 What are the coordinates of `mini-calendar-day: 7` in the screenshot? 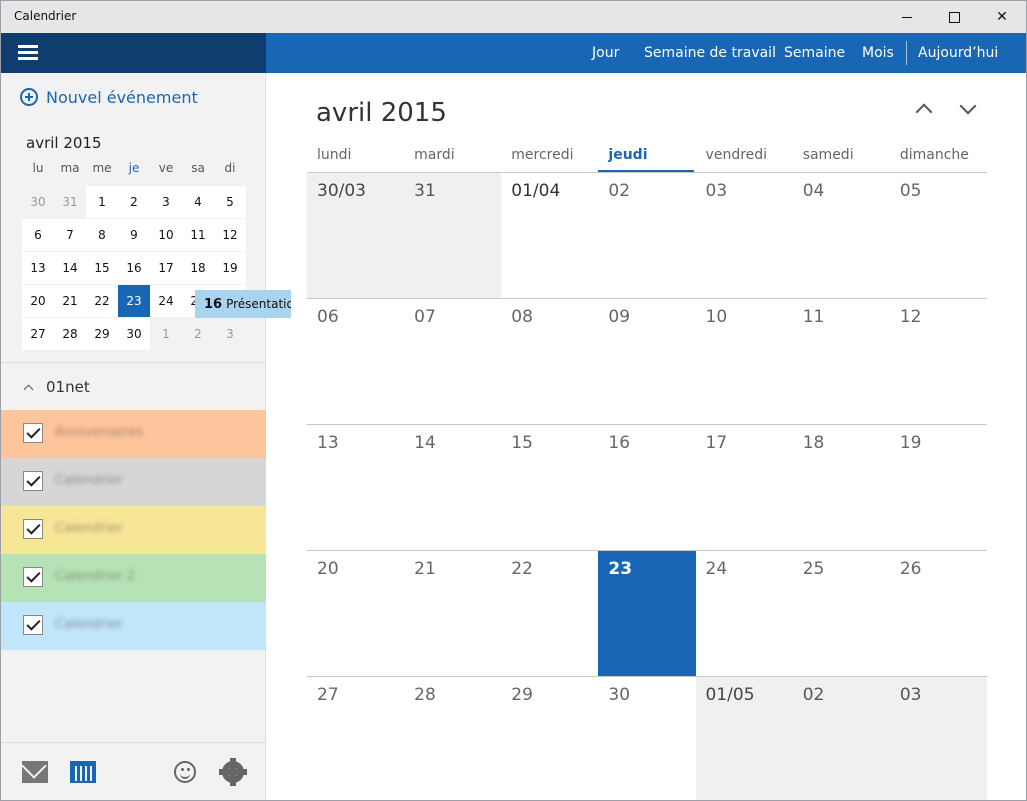 It's located at (70, 235).